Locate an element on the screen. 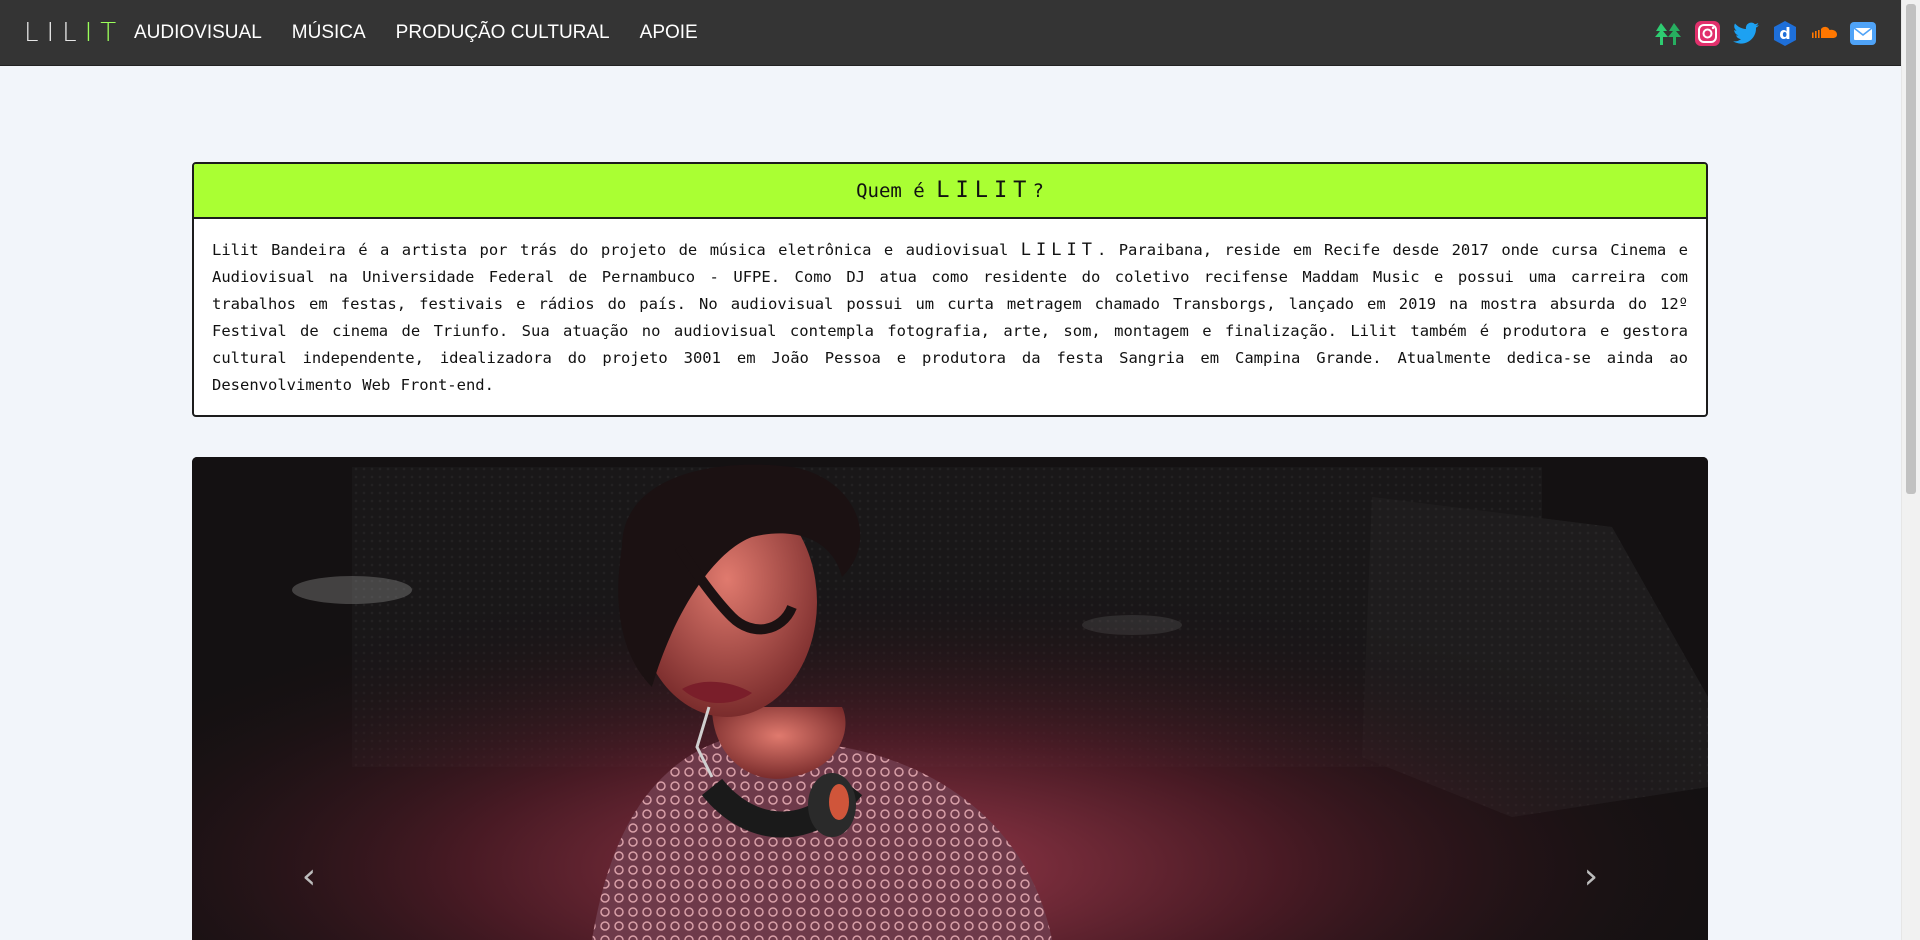 The image size is (1920, 940). carousel-prev-button: ‹ is located at coordinates (309, 877).